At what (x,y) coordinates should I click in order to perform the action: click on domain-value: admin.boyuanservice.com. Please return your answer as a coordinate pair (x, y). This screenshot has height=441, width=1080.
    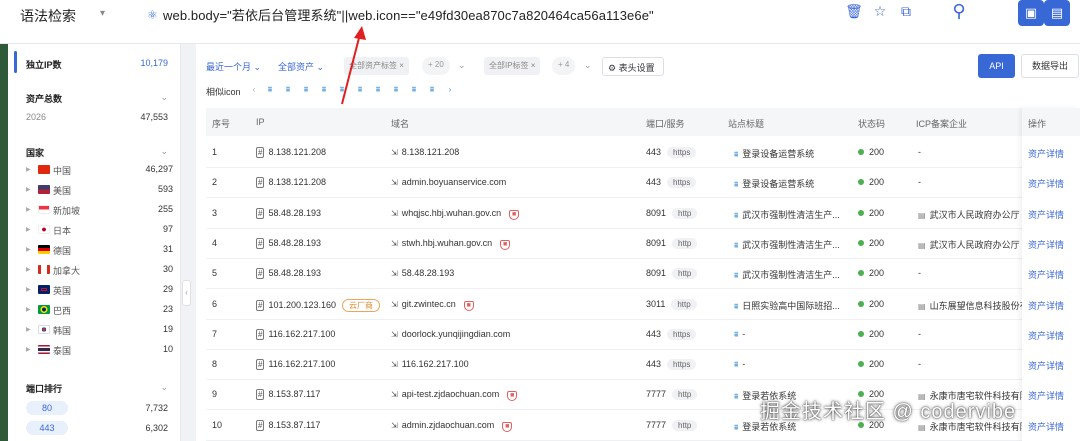
    Looking at the image, I should click on (454, 182).